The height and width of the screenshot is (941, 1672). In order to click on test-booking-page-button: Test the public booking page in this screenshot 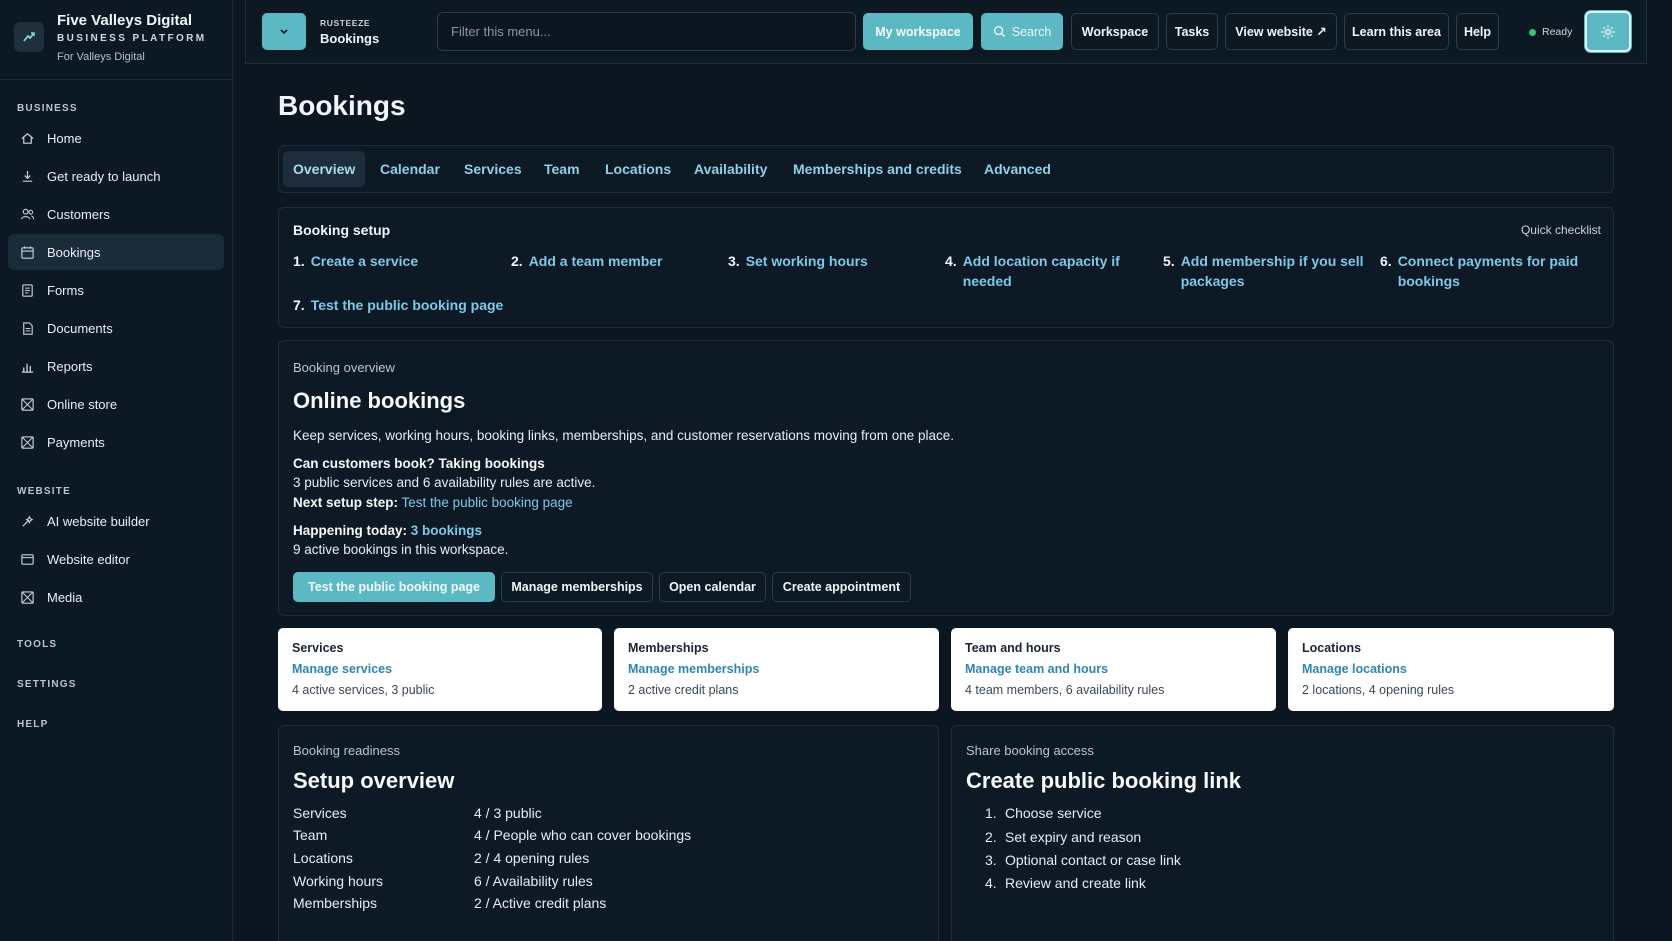, I will do `click(394, 587)`.